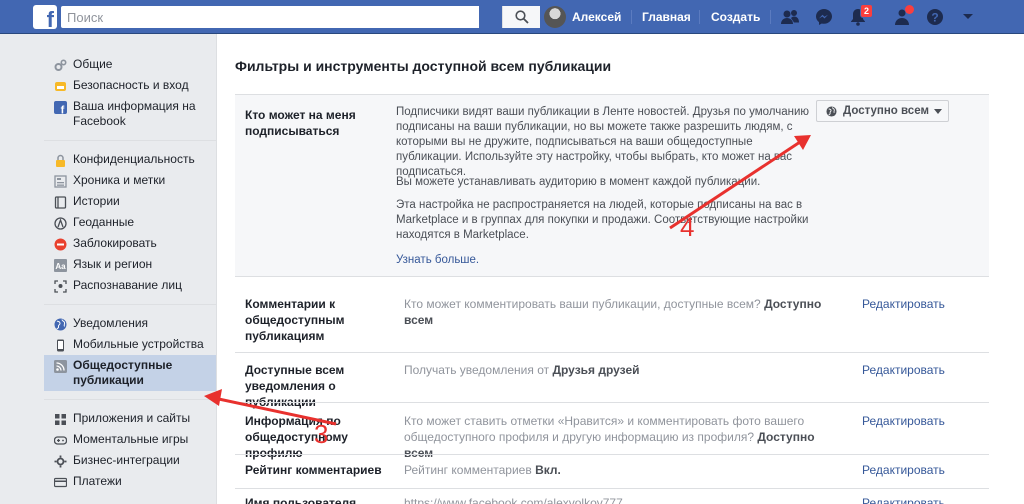 The image size is (1024, 504). I want to click on sidebar-item-apps: Приложения и сайты, so click(130, 418).